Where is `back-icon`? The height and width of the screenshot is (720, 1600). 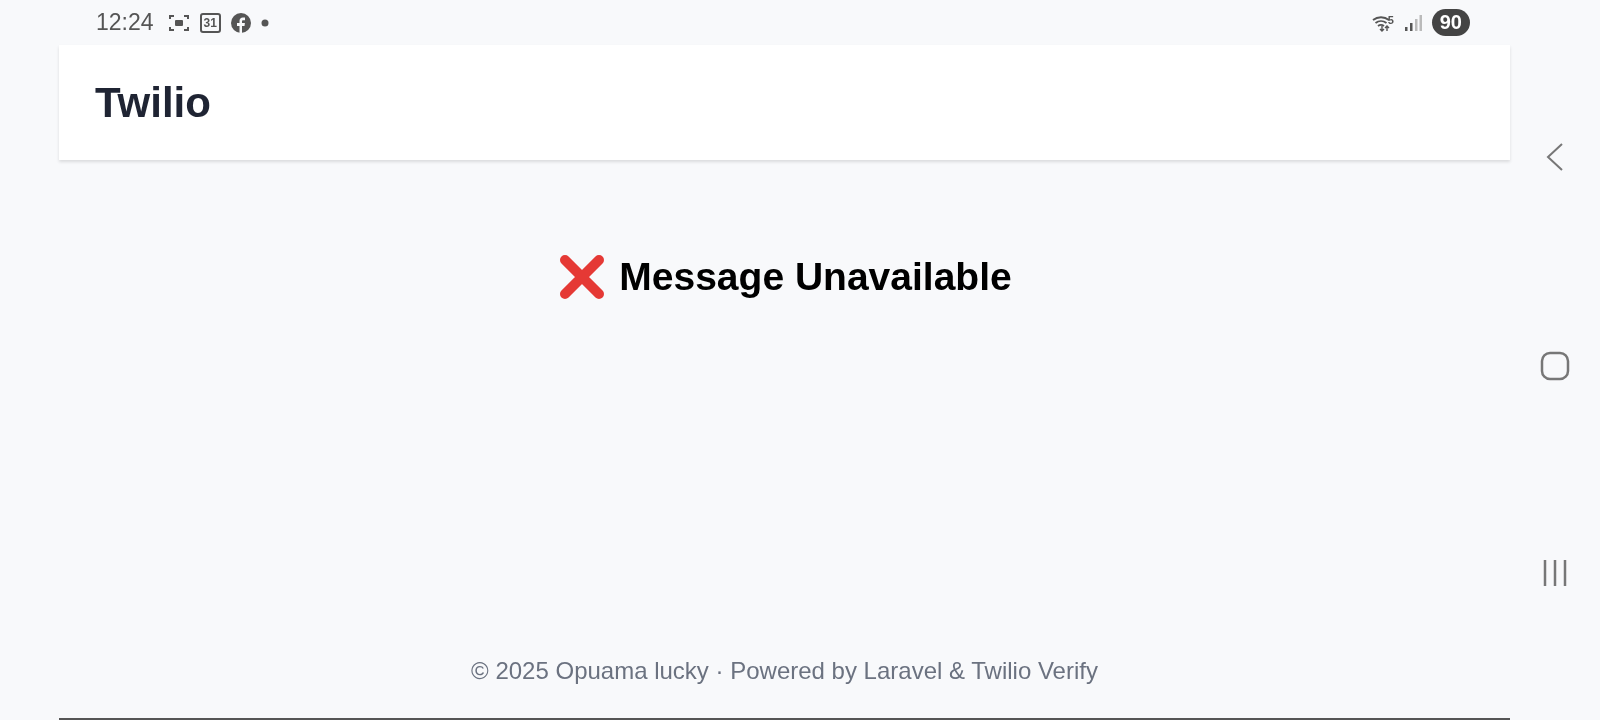 back-icon is located at coordinates (1555, 157).